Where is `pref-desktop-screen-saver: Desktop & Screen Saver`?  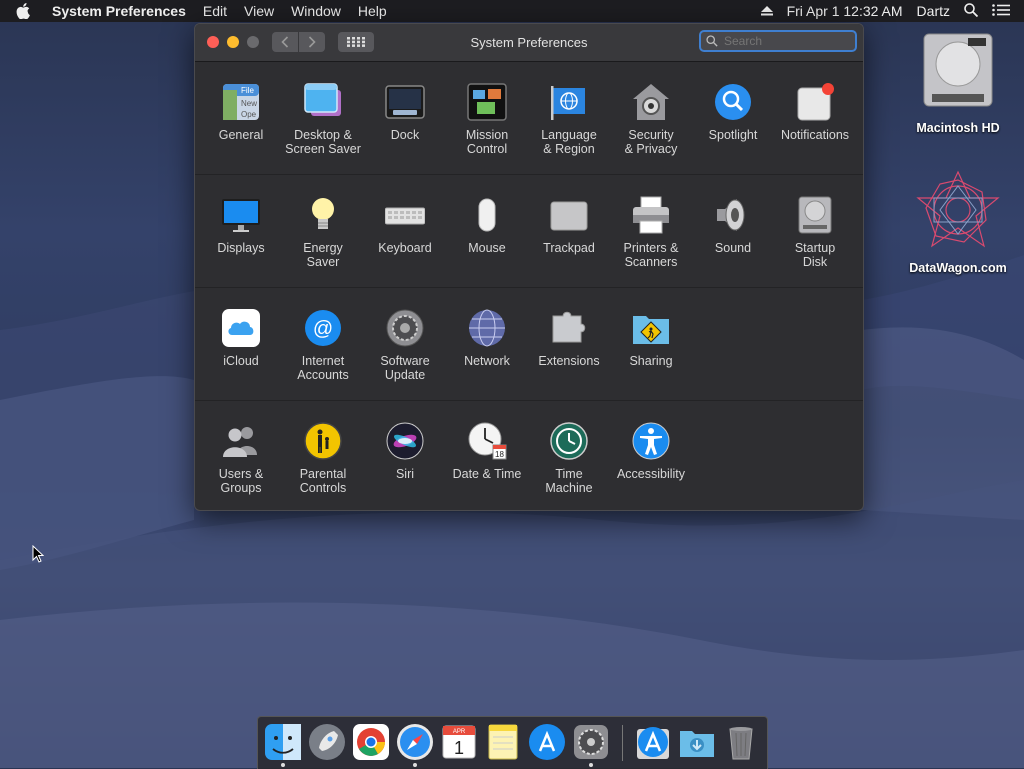 pref-desktop-screen-saver: Desktop & Screen Saver is located at coordinates (323, 119).